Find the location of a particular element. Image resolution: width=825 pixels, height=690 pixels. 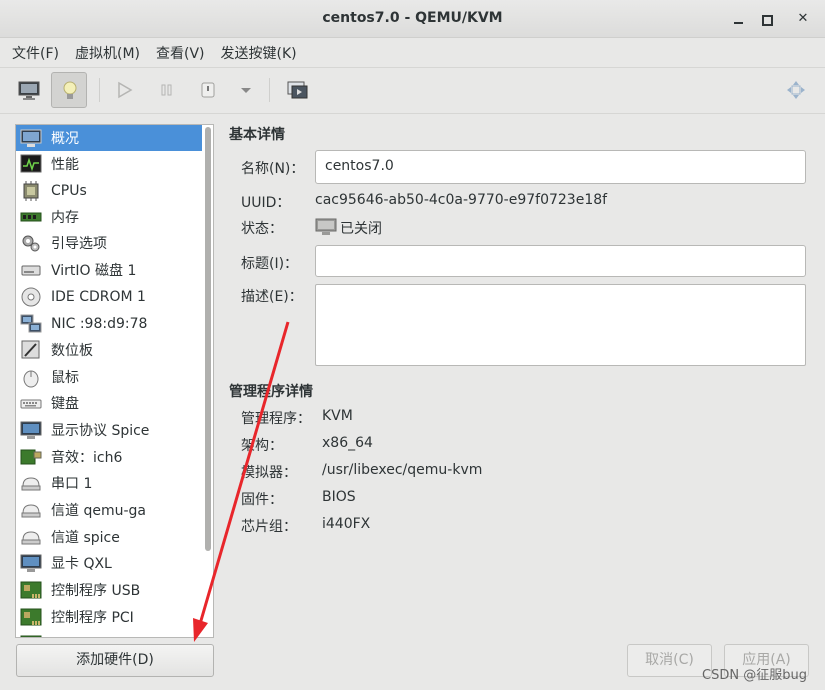

shutdown-menu-button is located at coordinates (246, 90).